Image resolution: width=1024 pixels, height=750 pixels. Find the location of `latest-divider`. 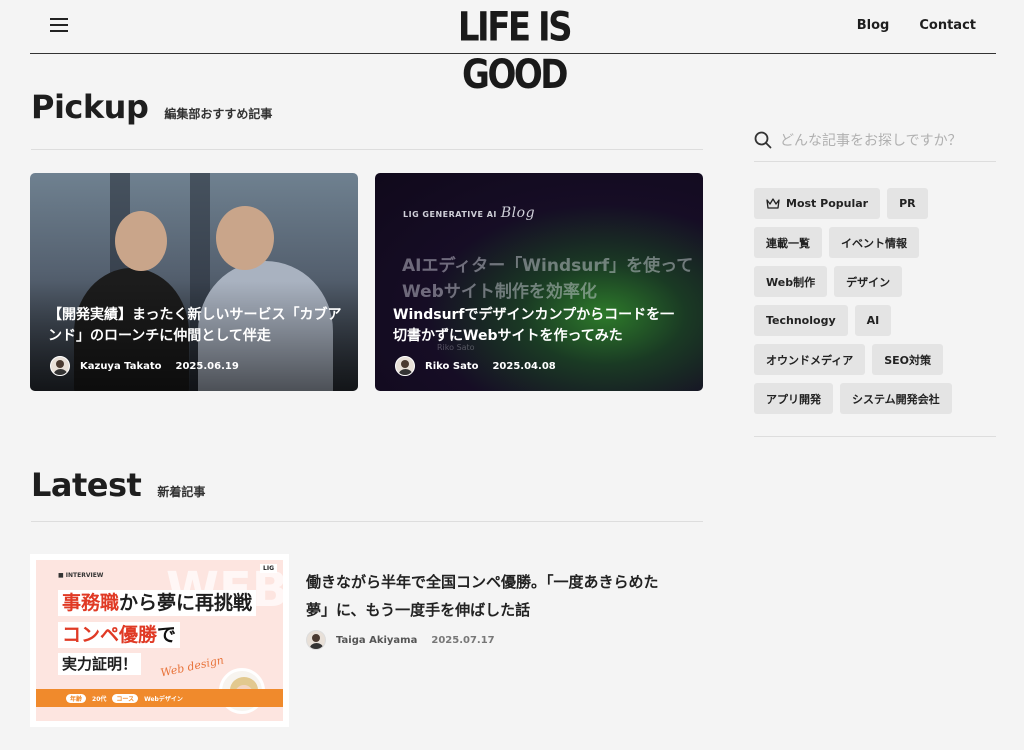

latest-divider is located at coordinates (367, 521).